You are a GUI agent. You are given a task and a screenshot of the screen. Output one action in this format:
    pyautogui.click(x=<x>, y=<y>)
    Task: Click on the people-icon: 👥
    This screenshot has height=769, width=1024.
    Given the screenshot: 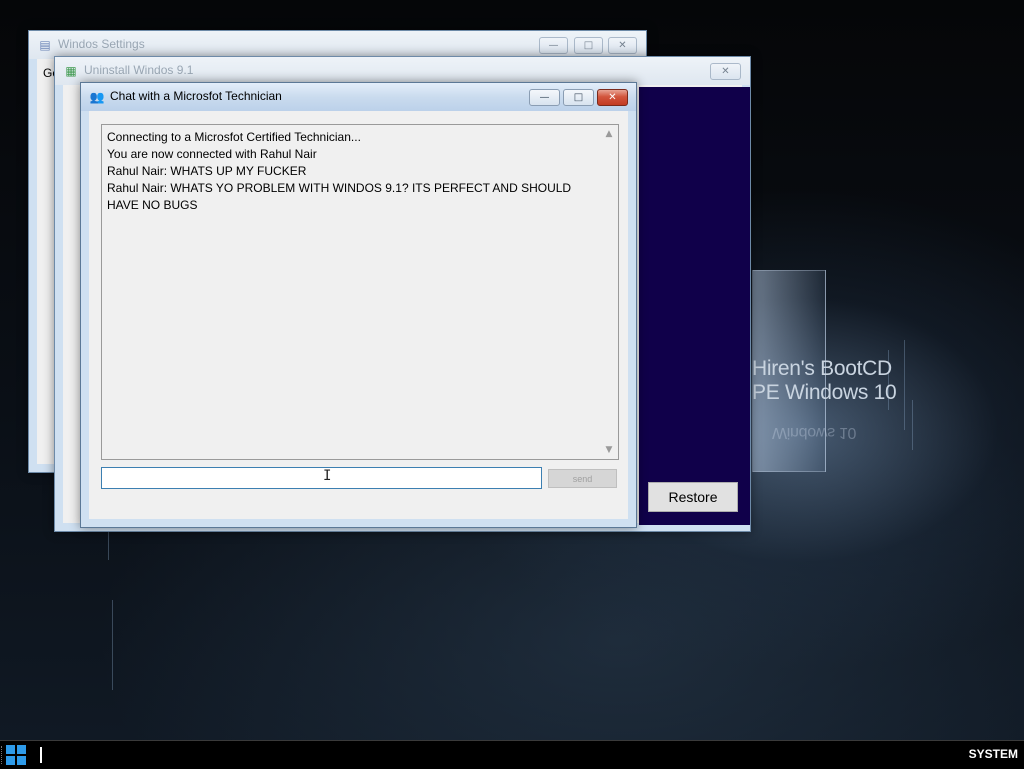 What is the action you would take?
    pyautogui.click(x=97, y=97)
    